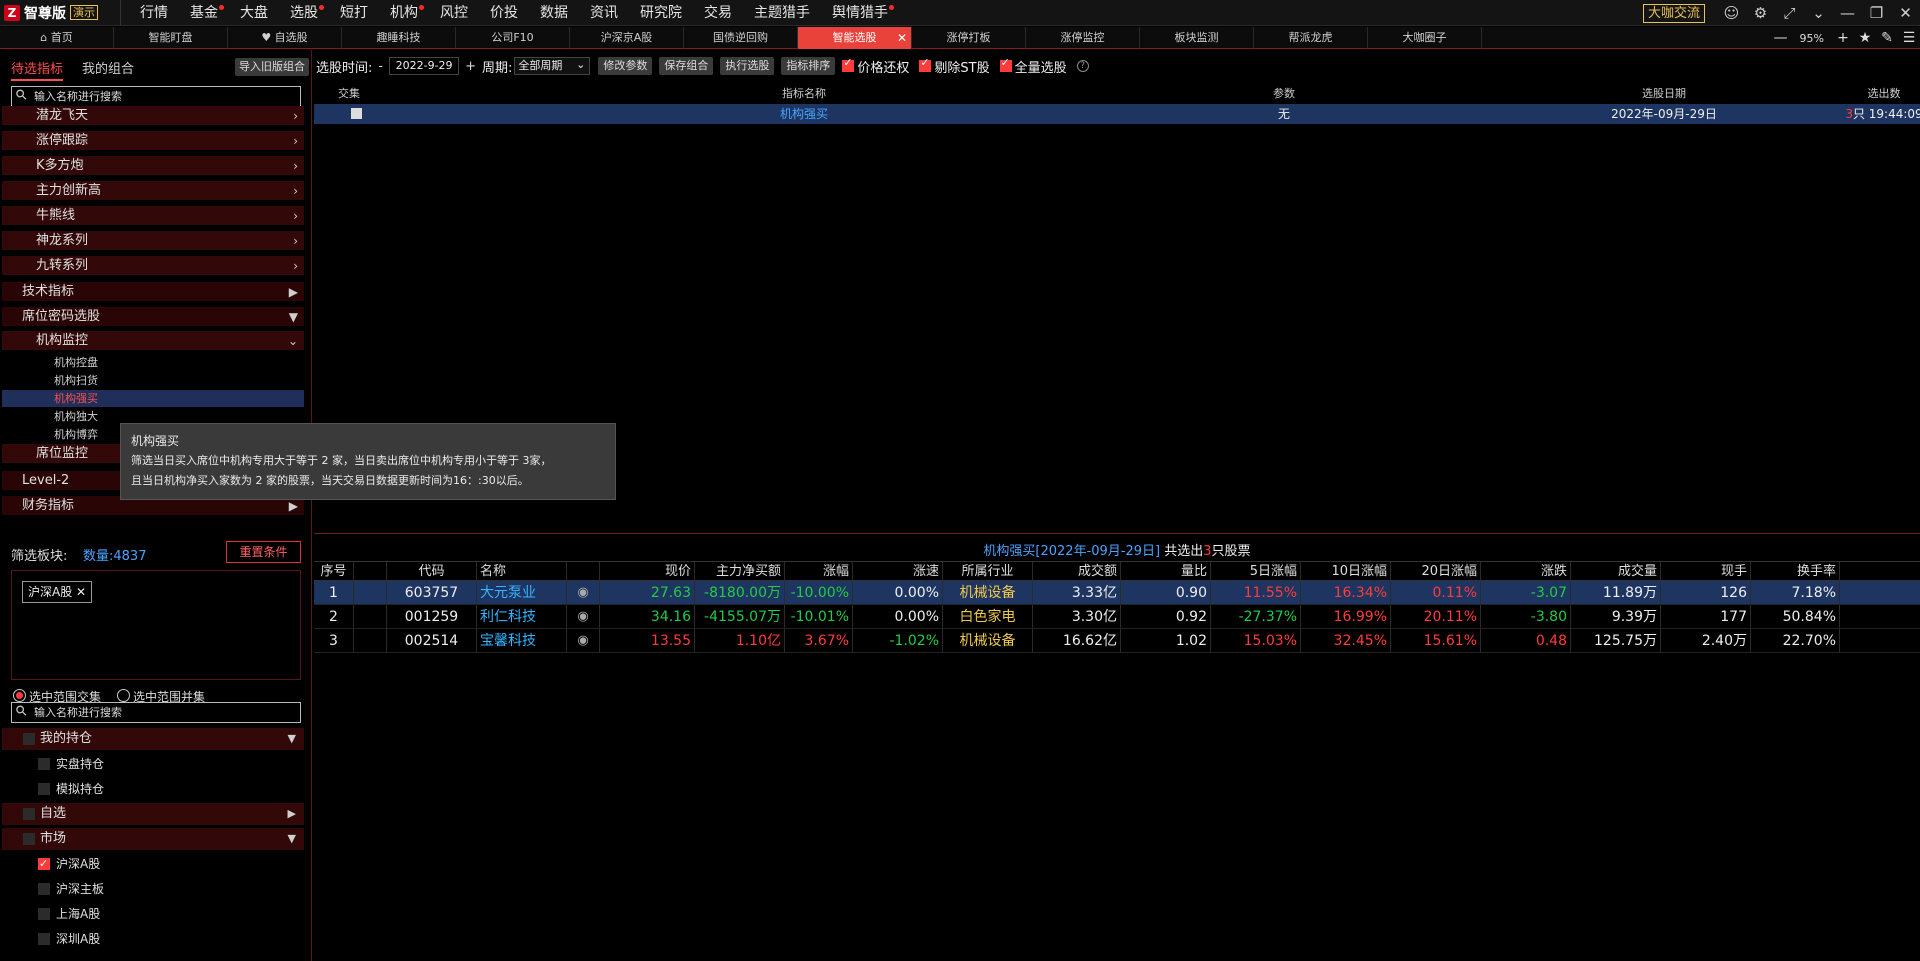 The width and height of the screenshot is (1920, 961). Describe the element at coordinates (1166, 571) in the screenshot. I see `header-vr: 量比` at that location.